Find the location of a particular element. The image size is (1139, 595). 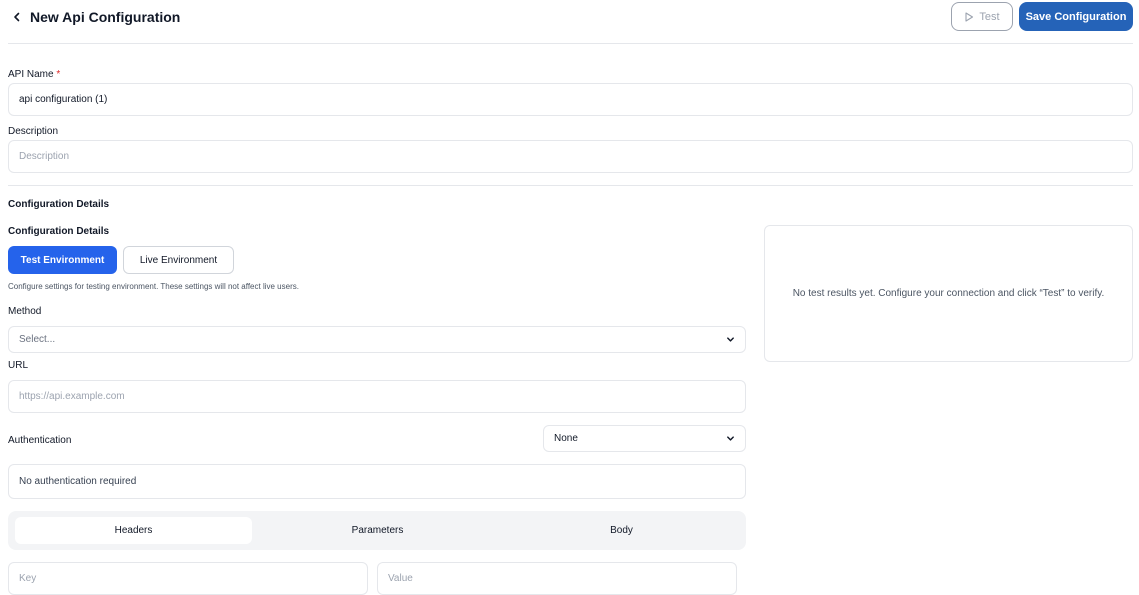

subsection-title: Configuration Details is located at coordinates (59, 231).